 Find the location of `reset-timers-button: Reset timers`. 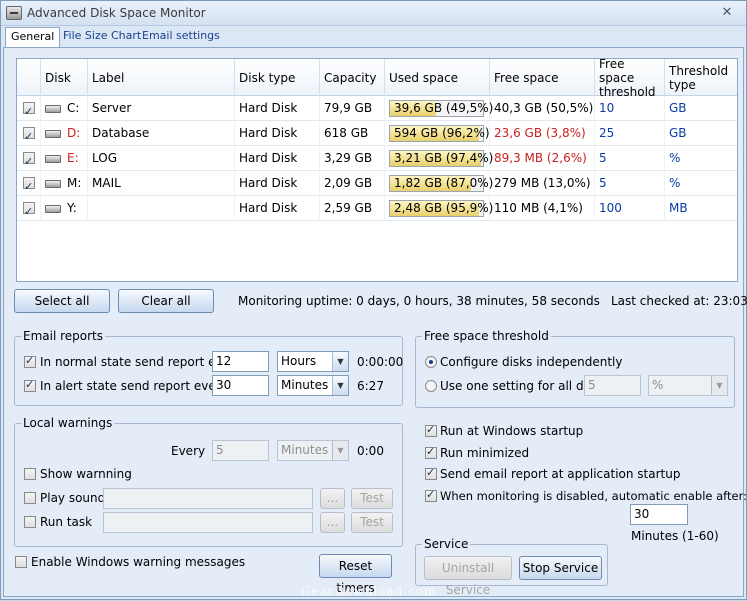

reset-timers-button: Reset timers is located at coordinates (355, 574).